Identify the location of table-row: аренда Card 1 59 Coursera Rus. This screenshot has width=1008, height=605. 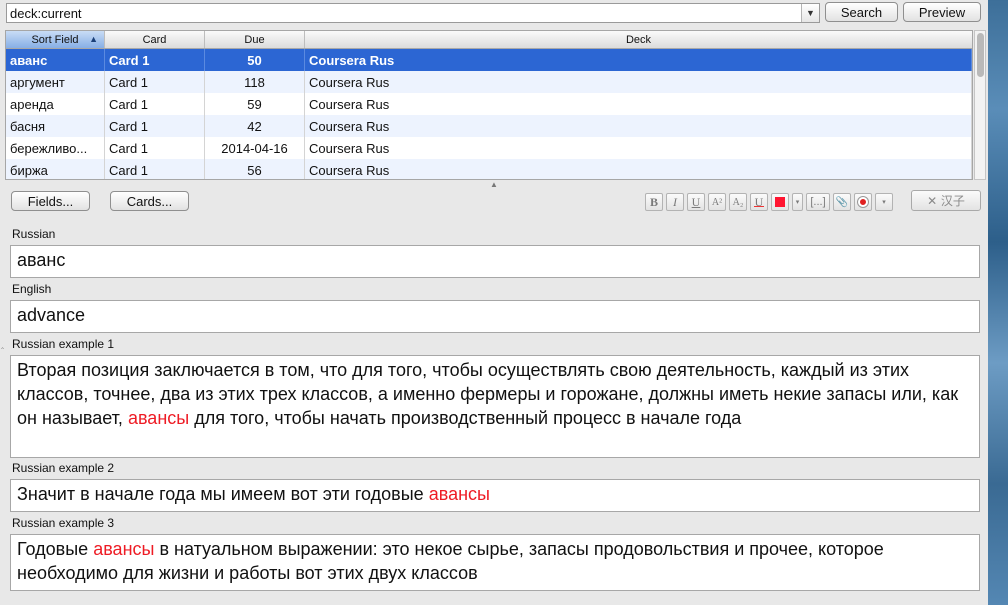
(489, 104).